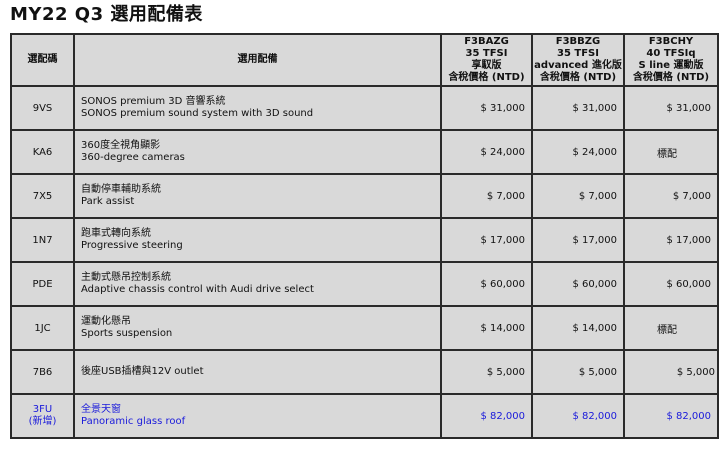 The image size is (720, 454). I want to click on feature-name-zh: 跑車式轉向系統, so click(116, 233).